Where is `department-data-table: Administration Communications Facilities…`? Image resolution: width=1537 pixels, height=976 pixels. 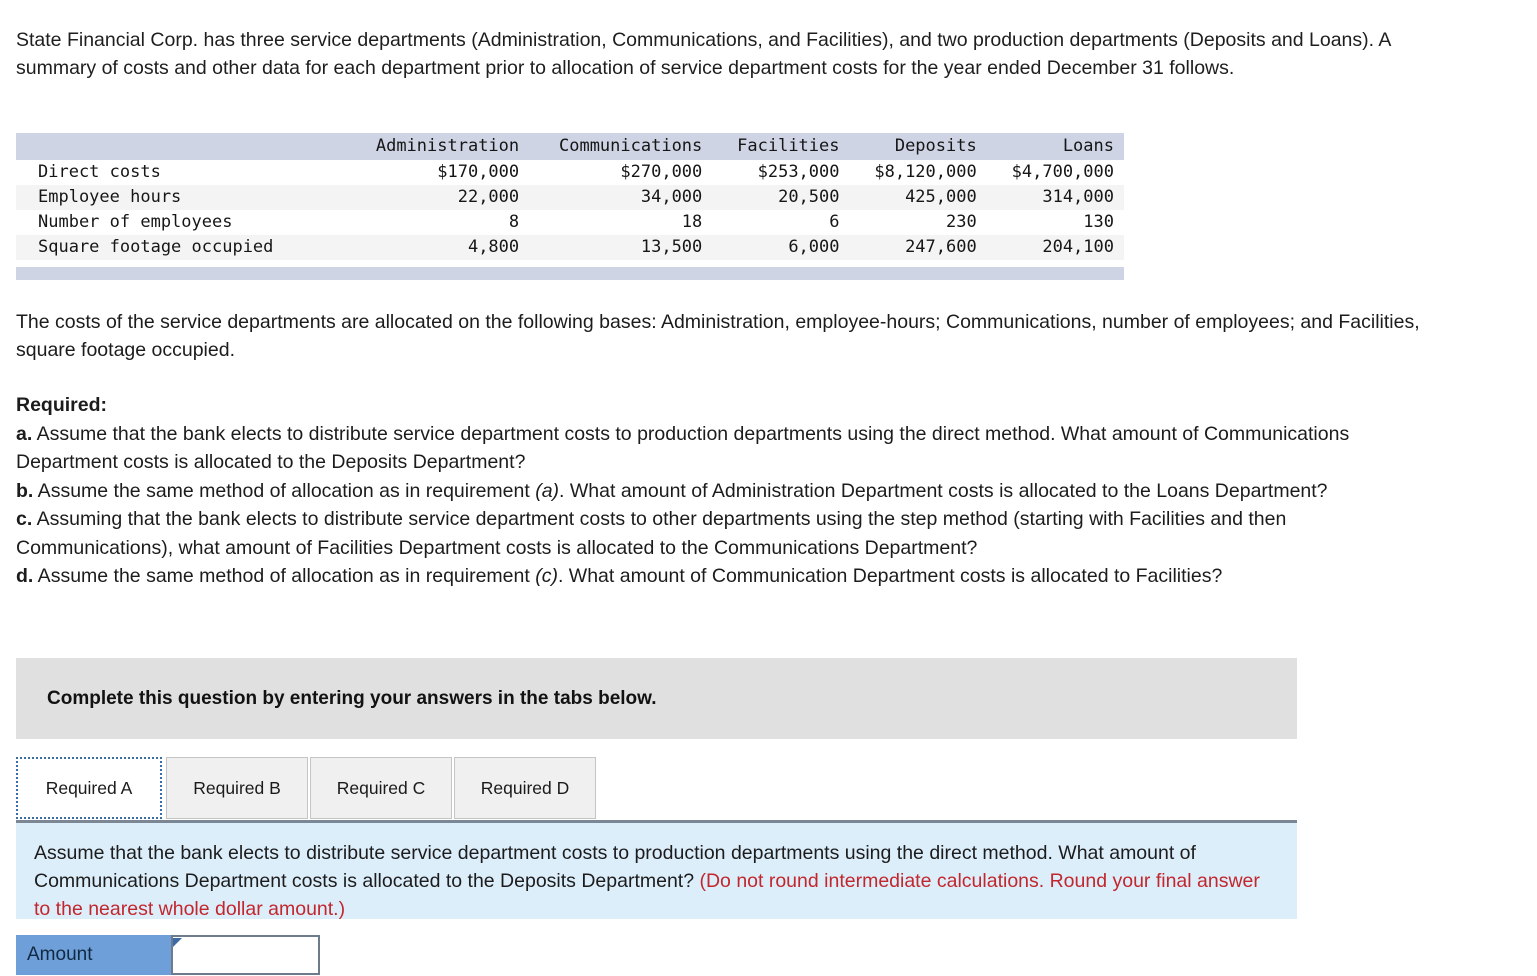 department-data-table: Administration Communications Facilities… is located at coordinates (570, 196).